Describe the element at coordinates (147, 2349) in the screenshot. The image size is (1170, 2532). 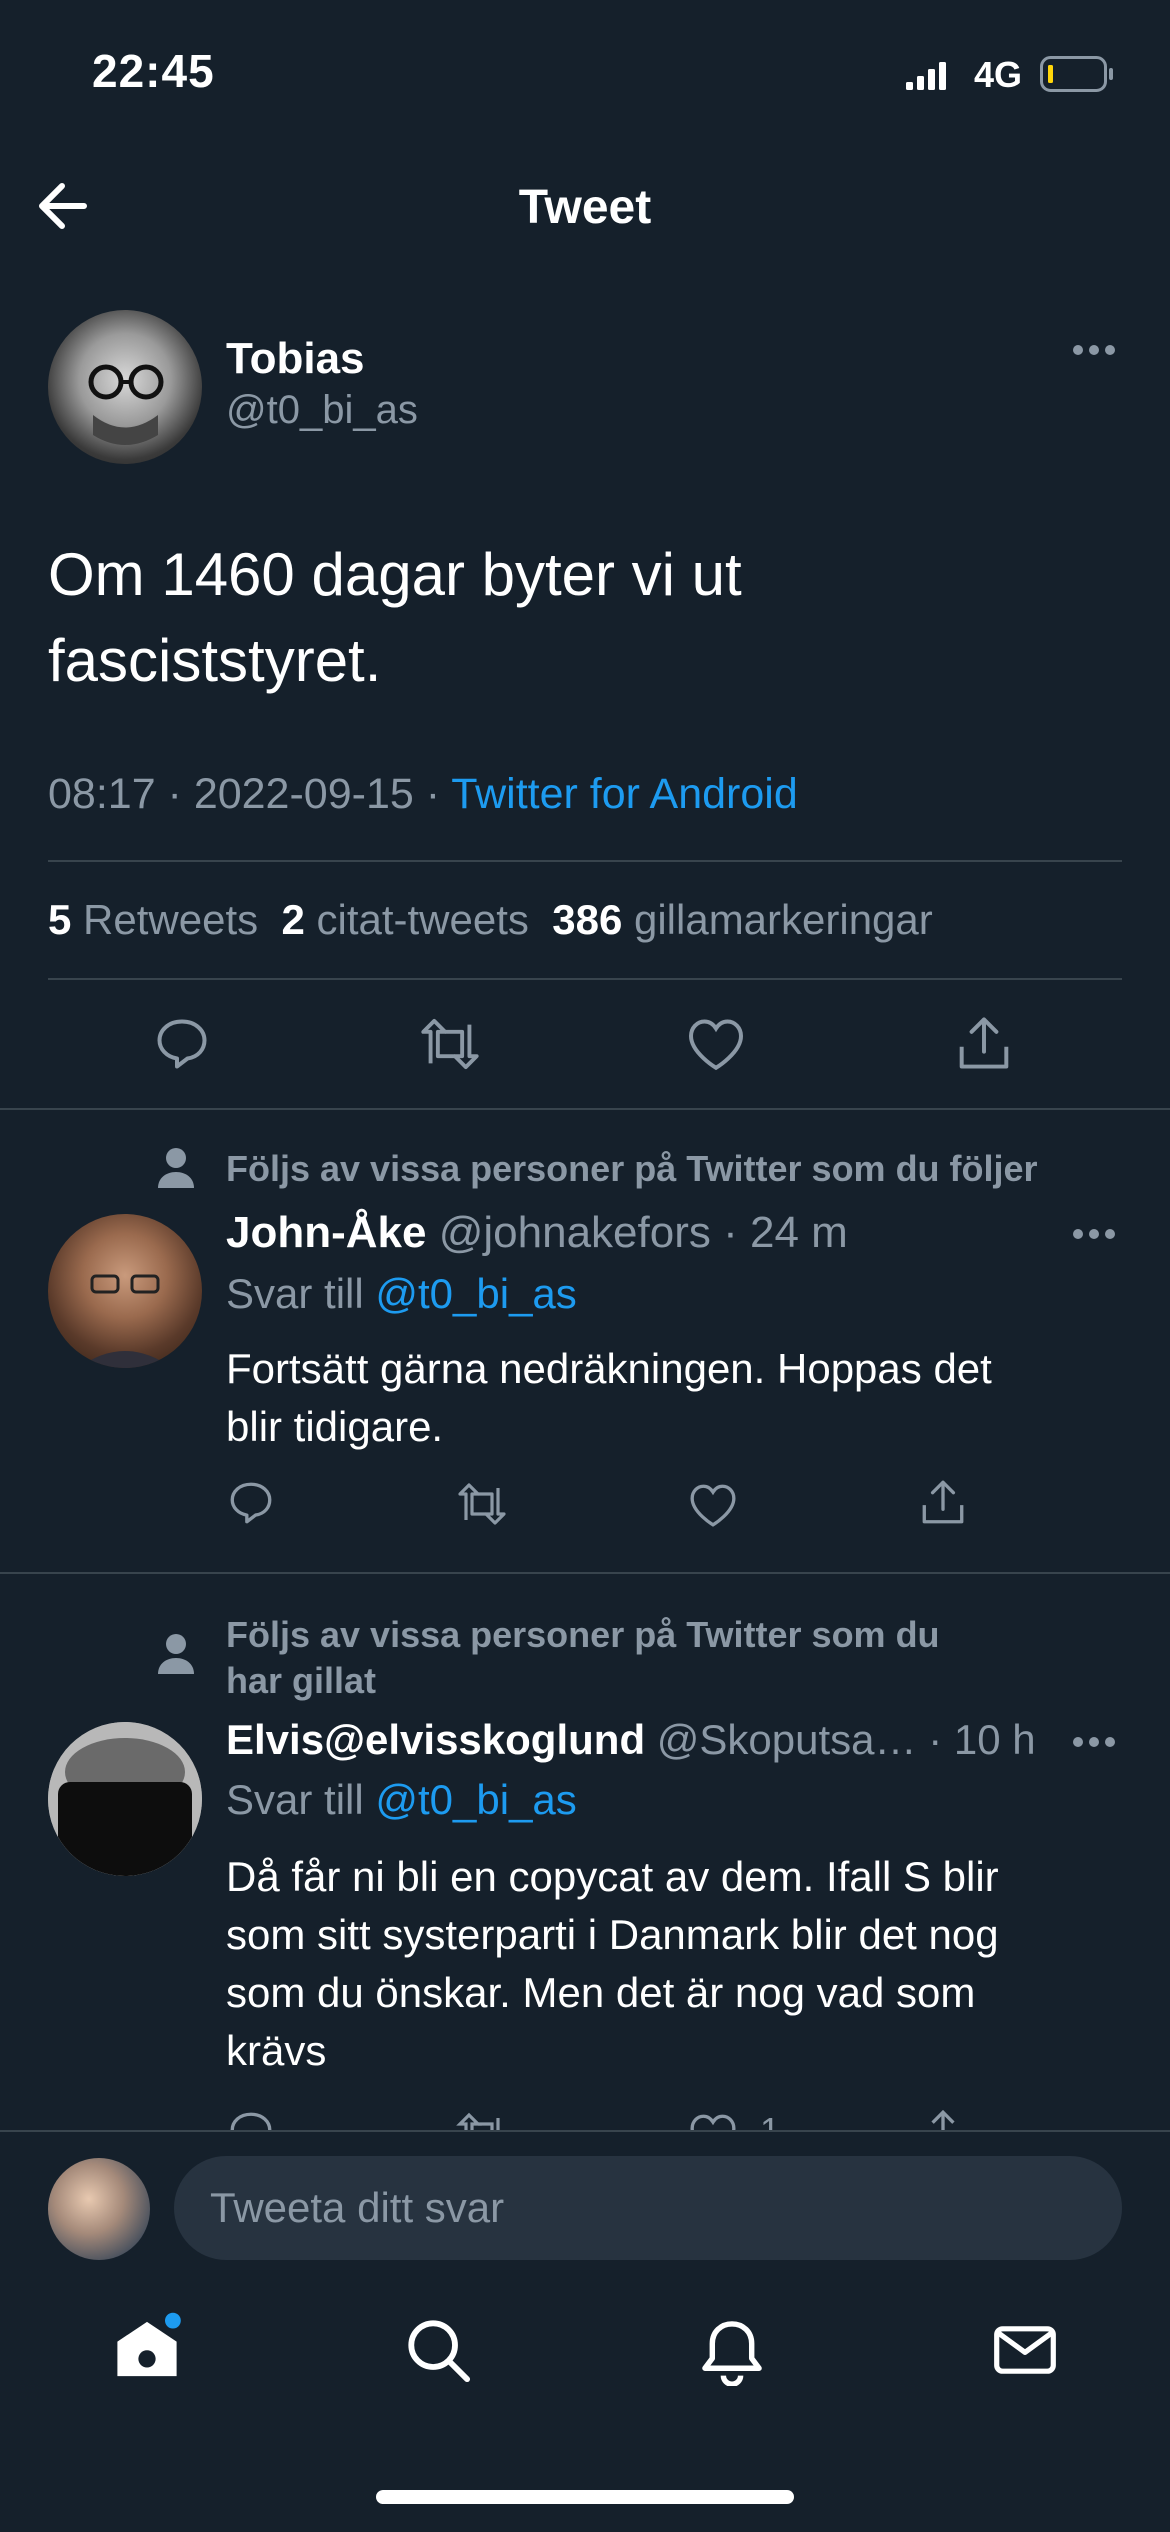
I see `home-icon` at that location.